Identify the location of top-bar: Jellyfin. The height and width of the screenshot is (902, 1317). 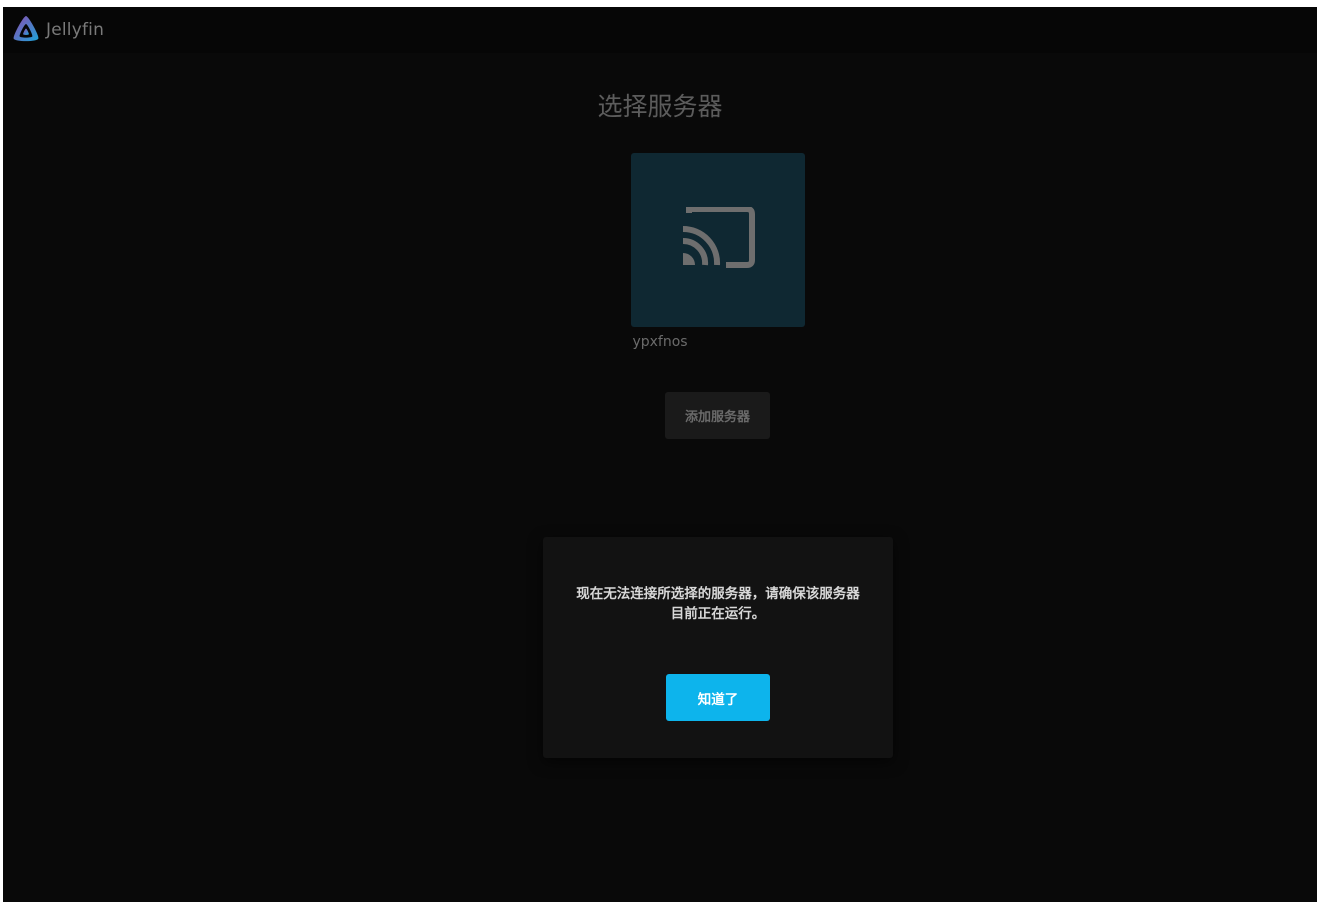
(660, 30).